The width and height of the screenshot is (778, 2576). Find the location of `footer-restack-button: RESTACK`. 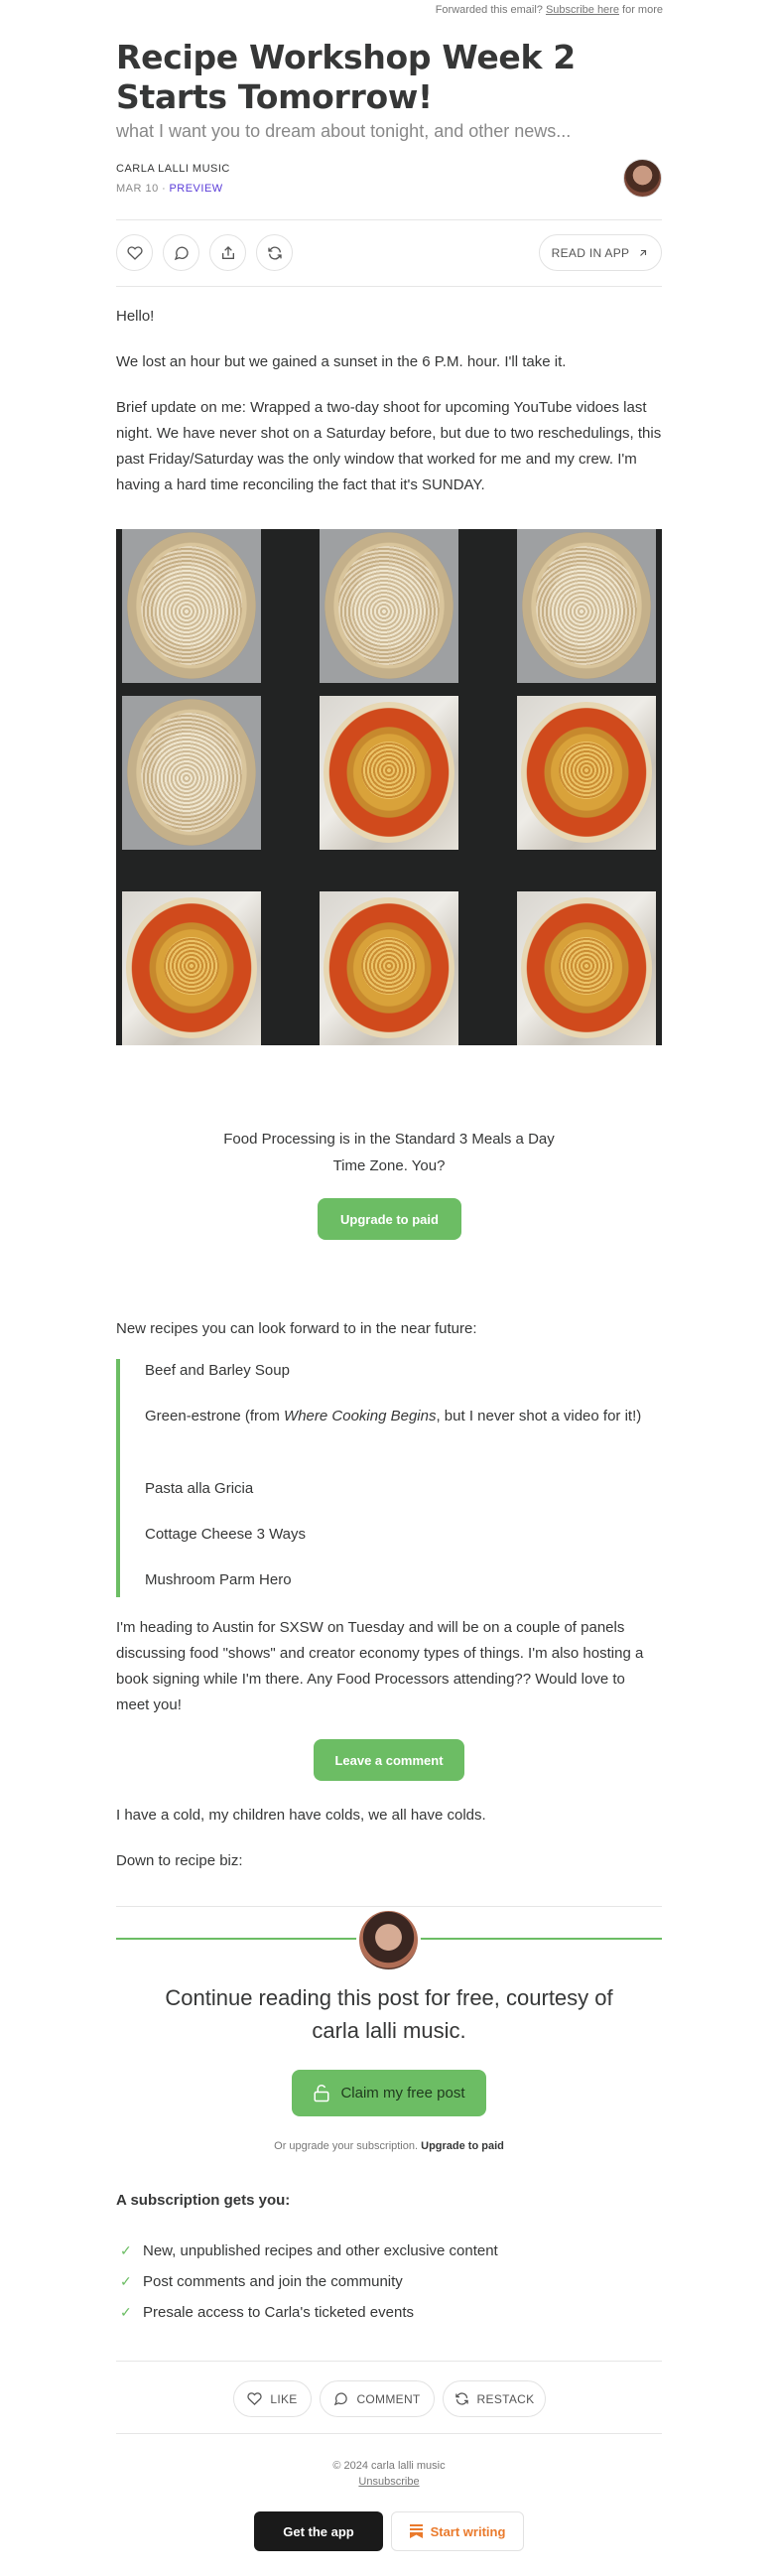

footer-restack-button: RESTACK is located at coordinates (494, 2398).